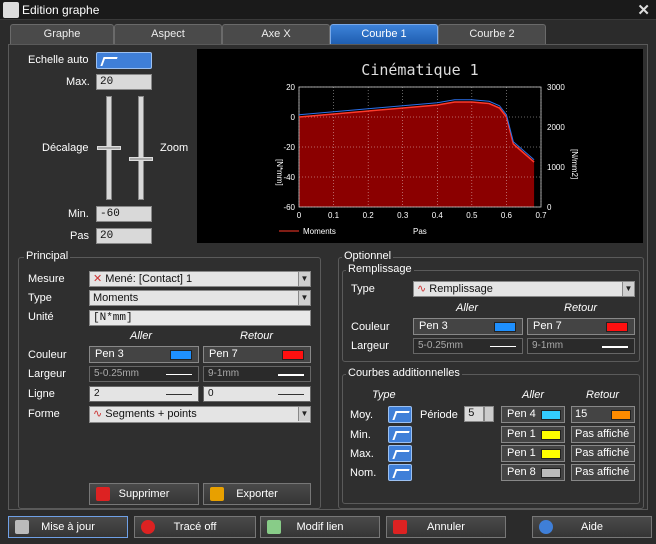 Image resolution: width=656 pixels, height=544 pixels. I want to click on exporter-button: Exporter, so click(257, 494).